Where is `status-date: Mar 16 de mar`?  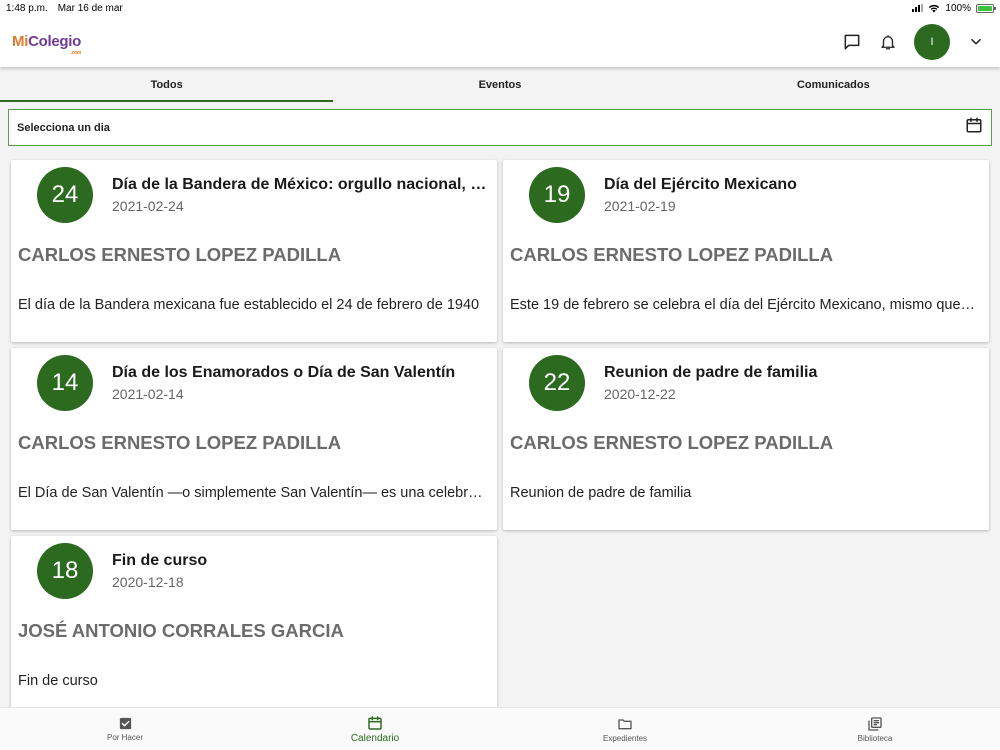
status-date: Mar 16 de mar is located at coordinates (90, 8).